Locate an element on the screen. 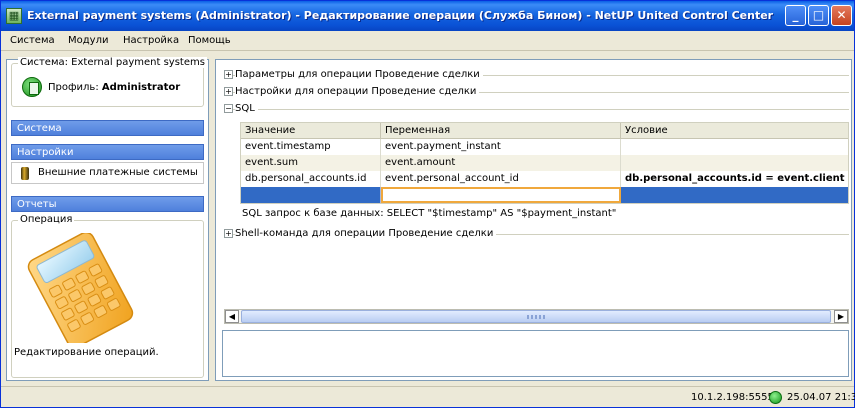 This screenshot has height=408, width=855. column-header-variable: Переменная is located at coordinates (501, 131).